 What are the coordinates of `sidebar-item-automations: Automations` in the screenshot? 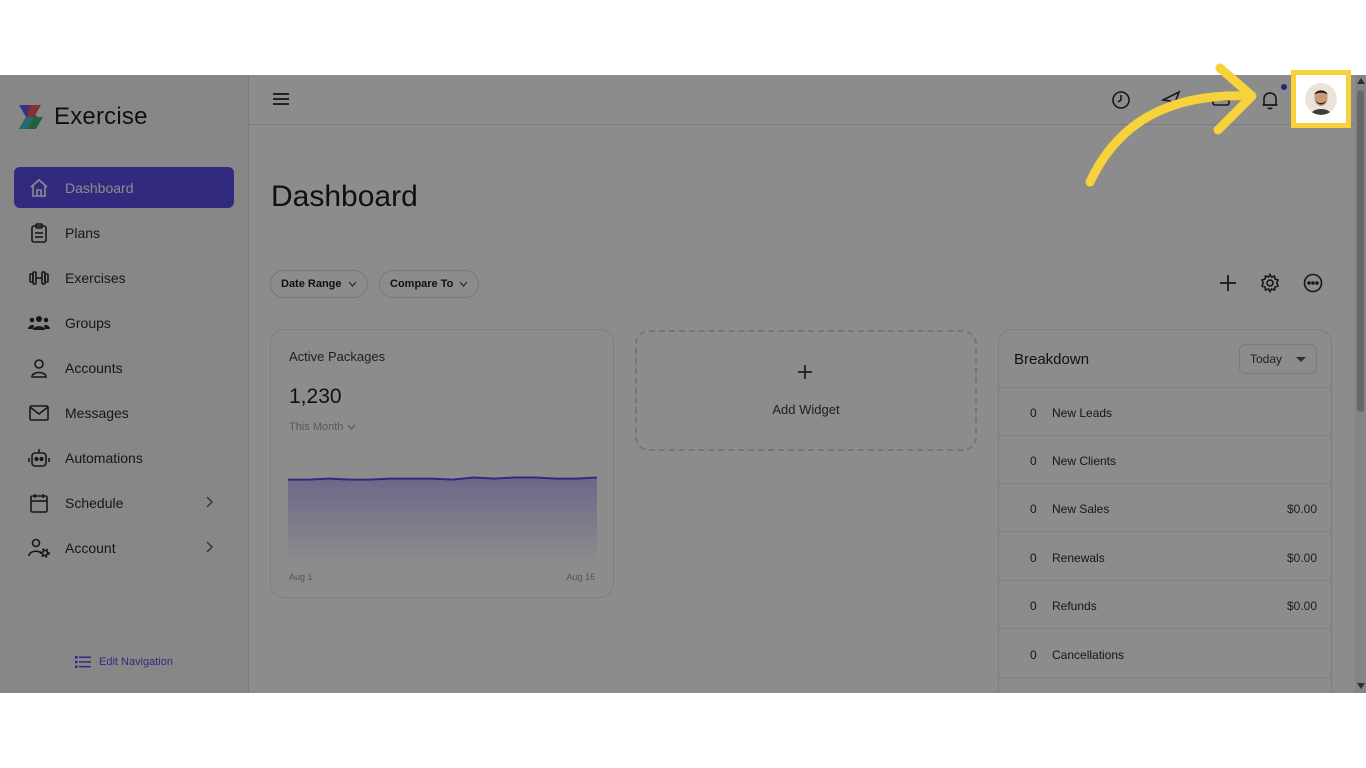 It's located at (124, 457).